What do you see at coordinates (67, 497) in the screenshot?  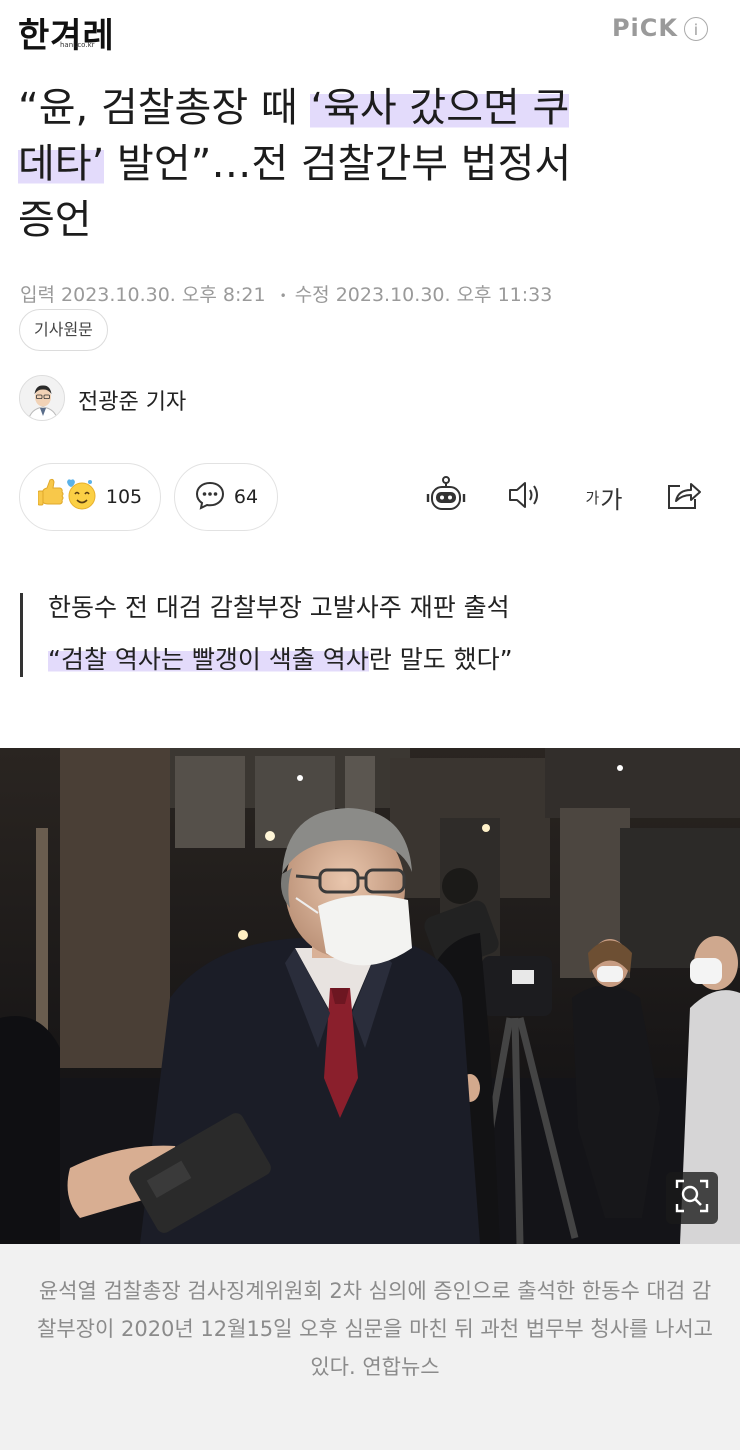 I see `reaction-emoji-icon` at bounding box center [67, 497].